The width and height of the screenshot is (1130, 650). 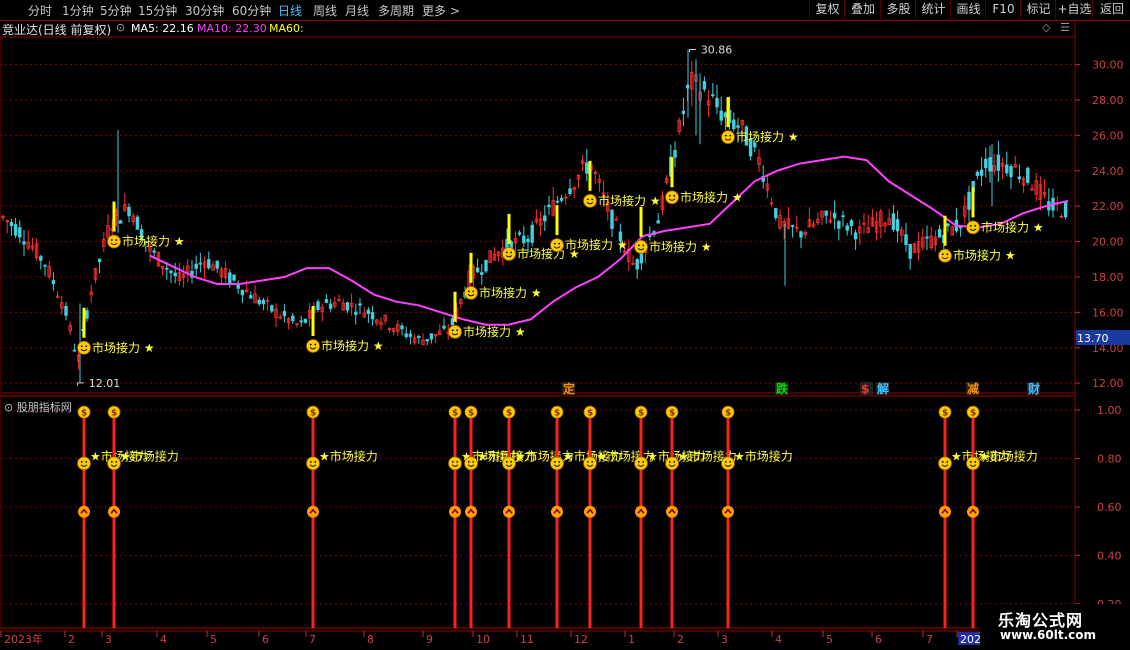 What do you see at coordinates (1108, 65) in the screenshot?
I see `price-tick-label: 30.00` at bounding box center [1108, 65].